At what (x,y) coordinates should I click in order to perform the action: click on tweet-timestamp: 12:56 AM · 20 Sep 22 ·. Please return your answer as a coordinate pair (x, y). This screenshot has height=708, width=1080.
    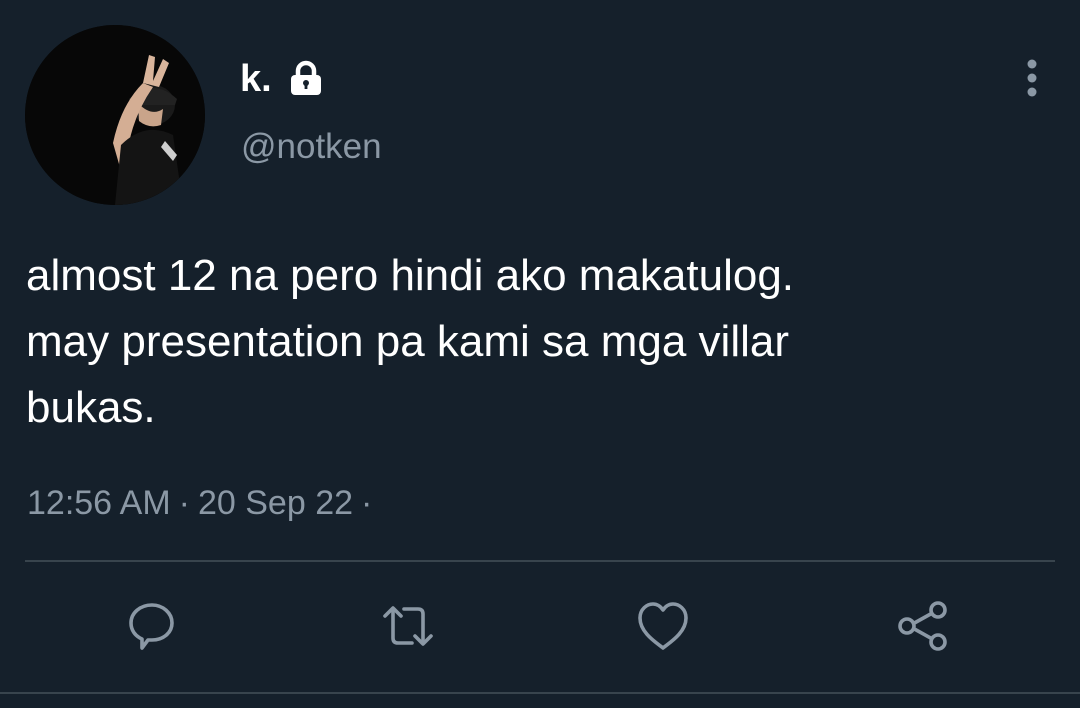
    Looking at the image, I should click on (203, 503).